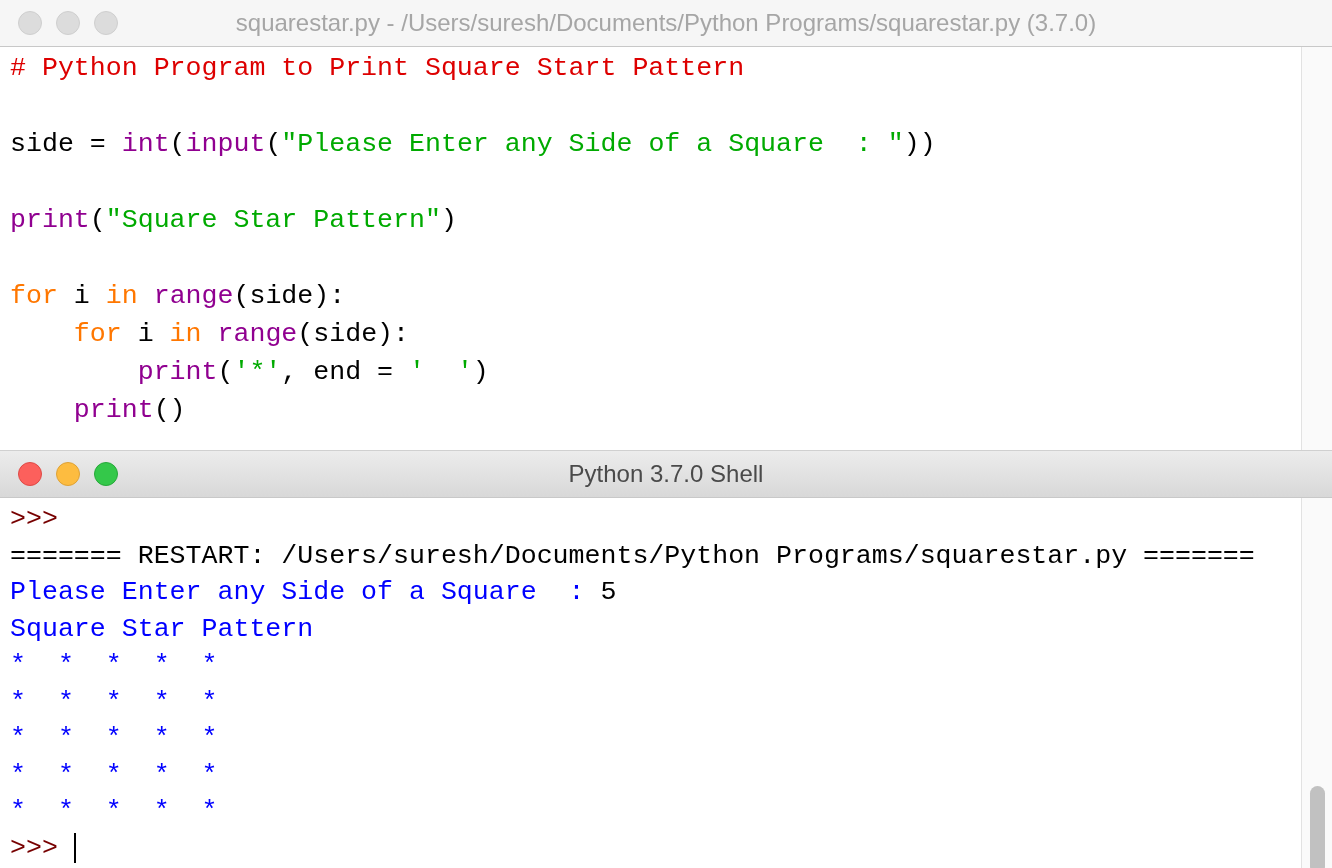 Image resolution: width=1332 pixels, height=868 pixels. I want to click on shell-line: ======= RESTART: /Users/suresh/Documents/Python Programs/squarestar.py =======, so click(632, 556).